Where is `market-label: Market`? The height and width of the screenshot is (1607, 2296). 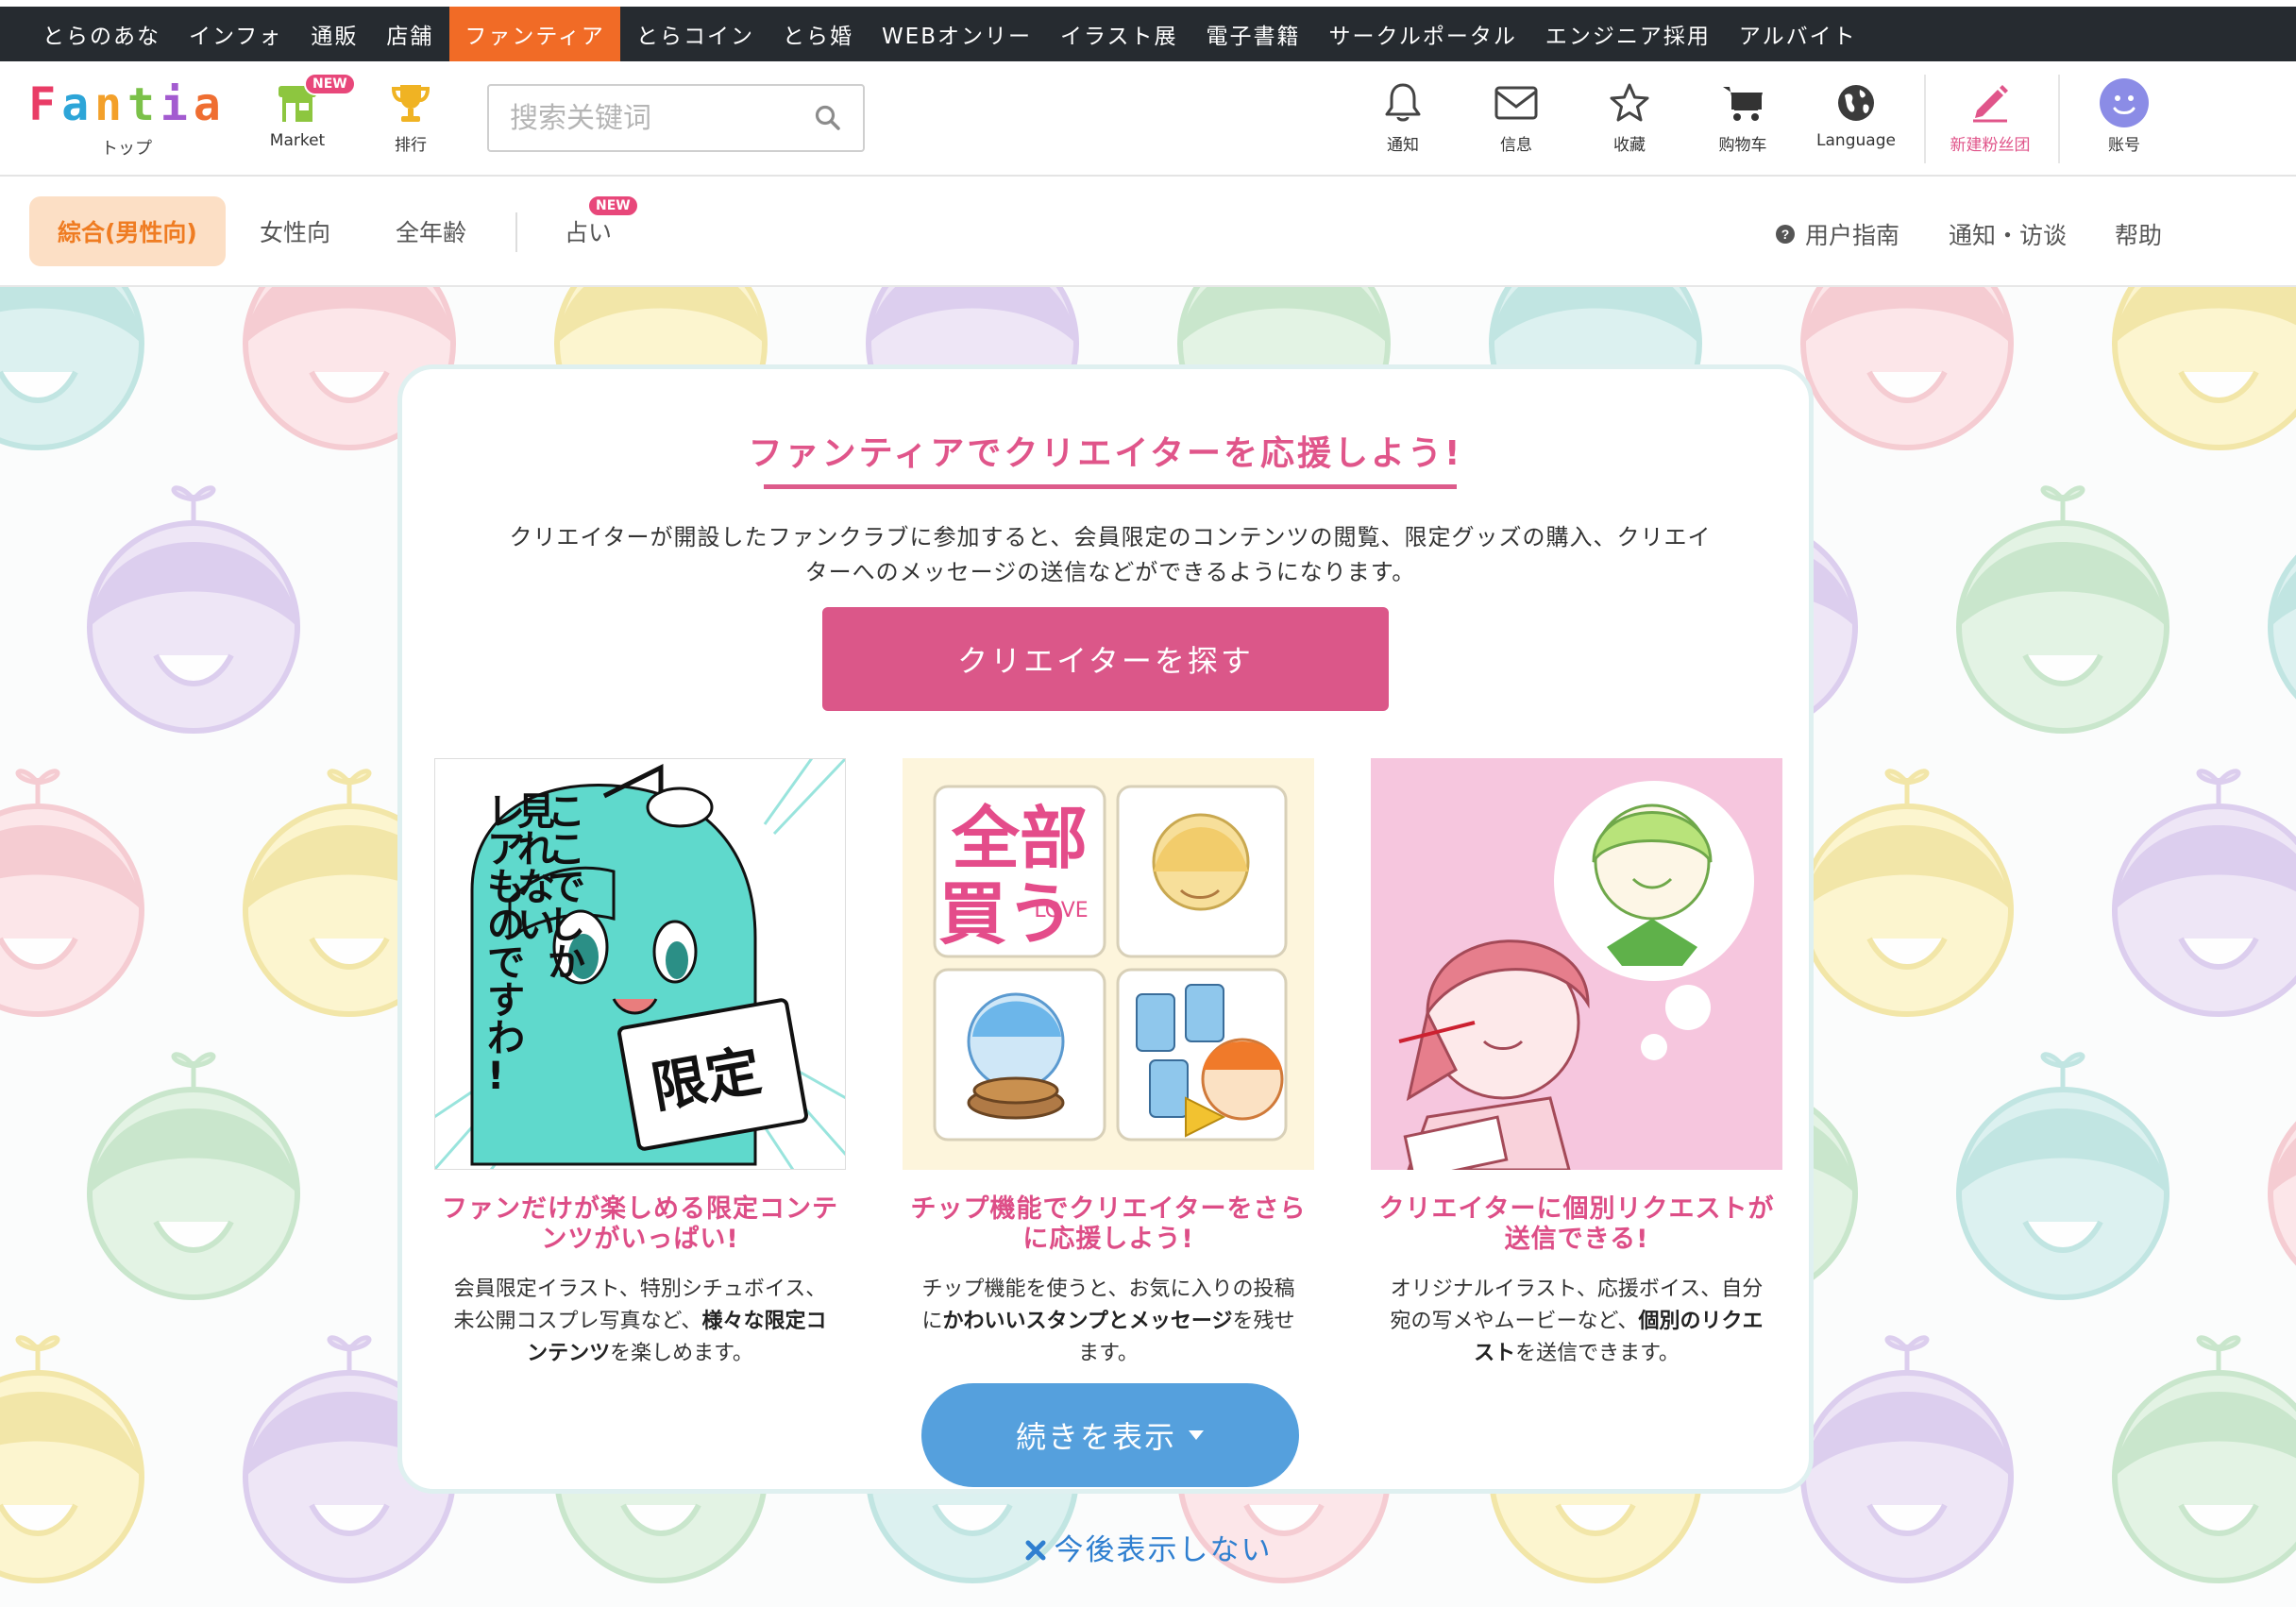 market-label: Market is located at coordinates (297, 140).